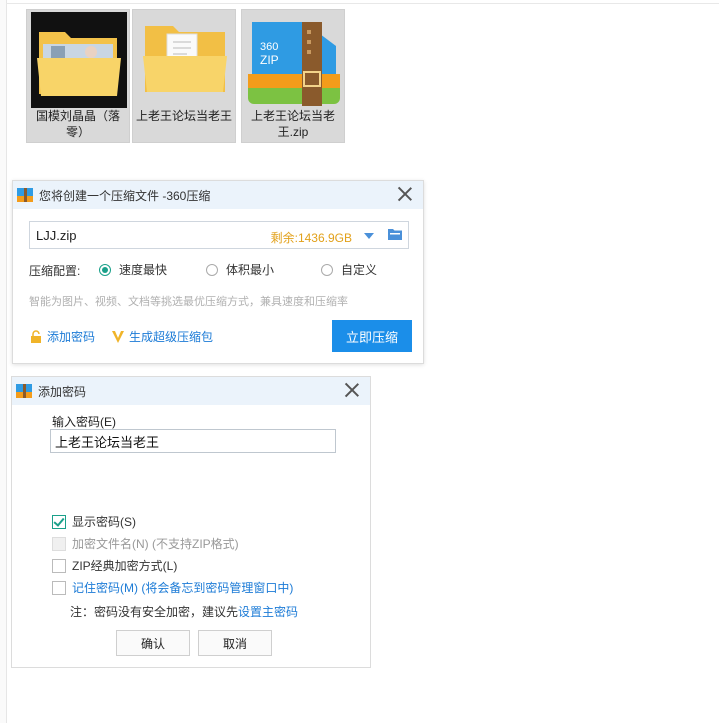 The height and width of the screenshot is (723, 719). What do you see at coordinates (359, 270) in the screenshot?
I see `option-label: 自定义` at bounding box center [359, 270].